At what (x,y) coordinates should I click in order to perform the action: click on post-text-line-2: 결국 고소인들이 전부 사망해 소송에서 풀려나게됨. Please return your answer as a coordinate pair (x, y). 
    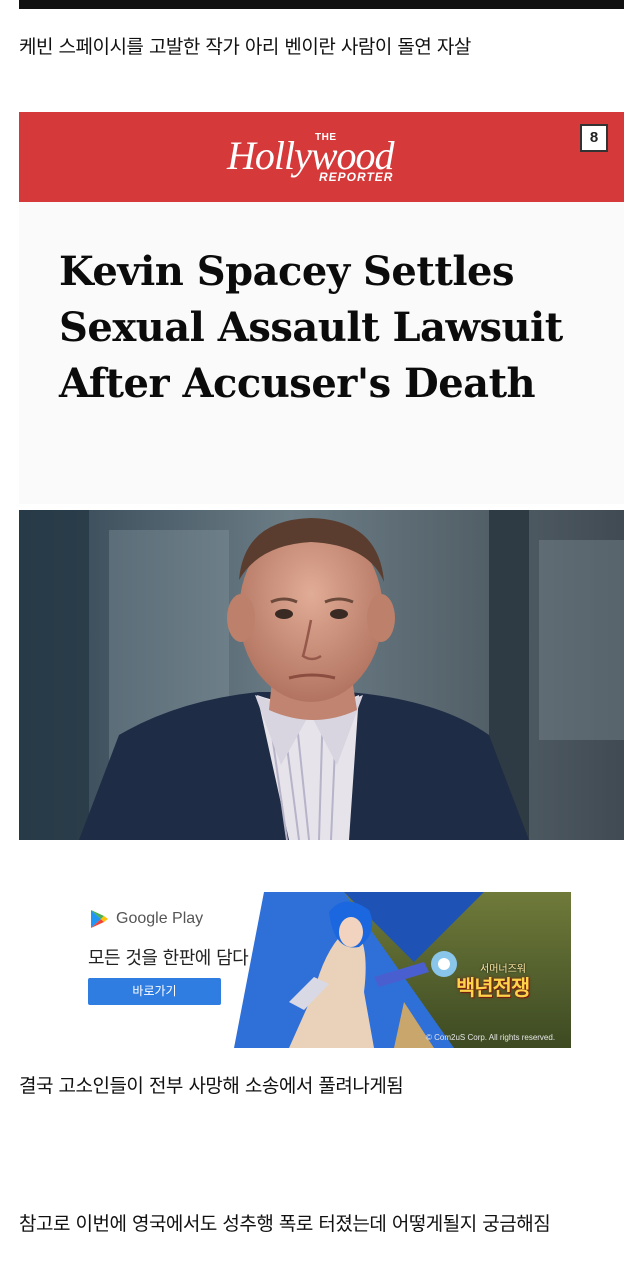
    Looking at the image, I should click on (211, 1086).